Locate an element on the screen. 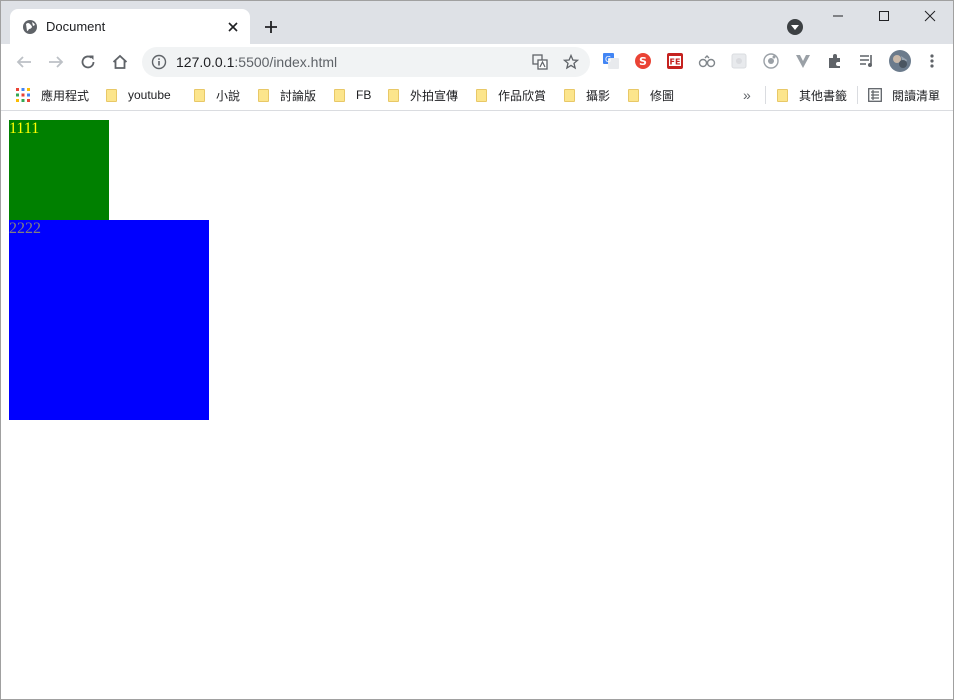 The width and height of the screenshot is (954, 700). url-path: :5500/index.html is located at coordinates (286, 62).